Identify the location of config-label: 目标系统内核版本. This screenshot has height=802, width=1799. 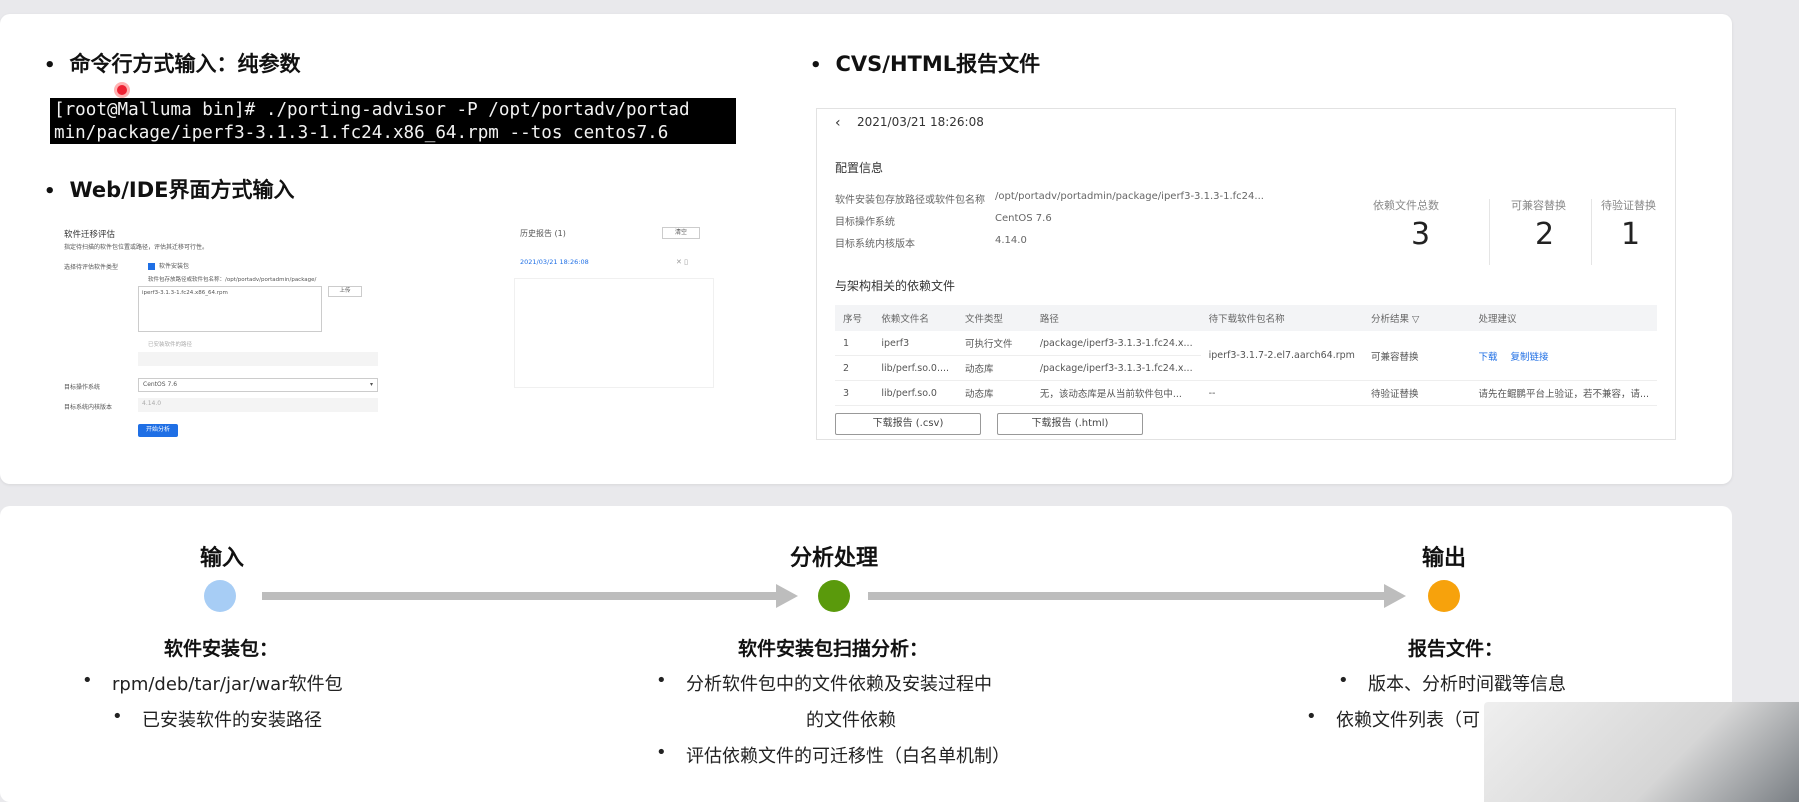
(875, 244).